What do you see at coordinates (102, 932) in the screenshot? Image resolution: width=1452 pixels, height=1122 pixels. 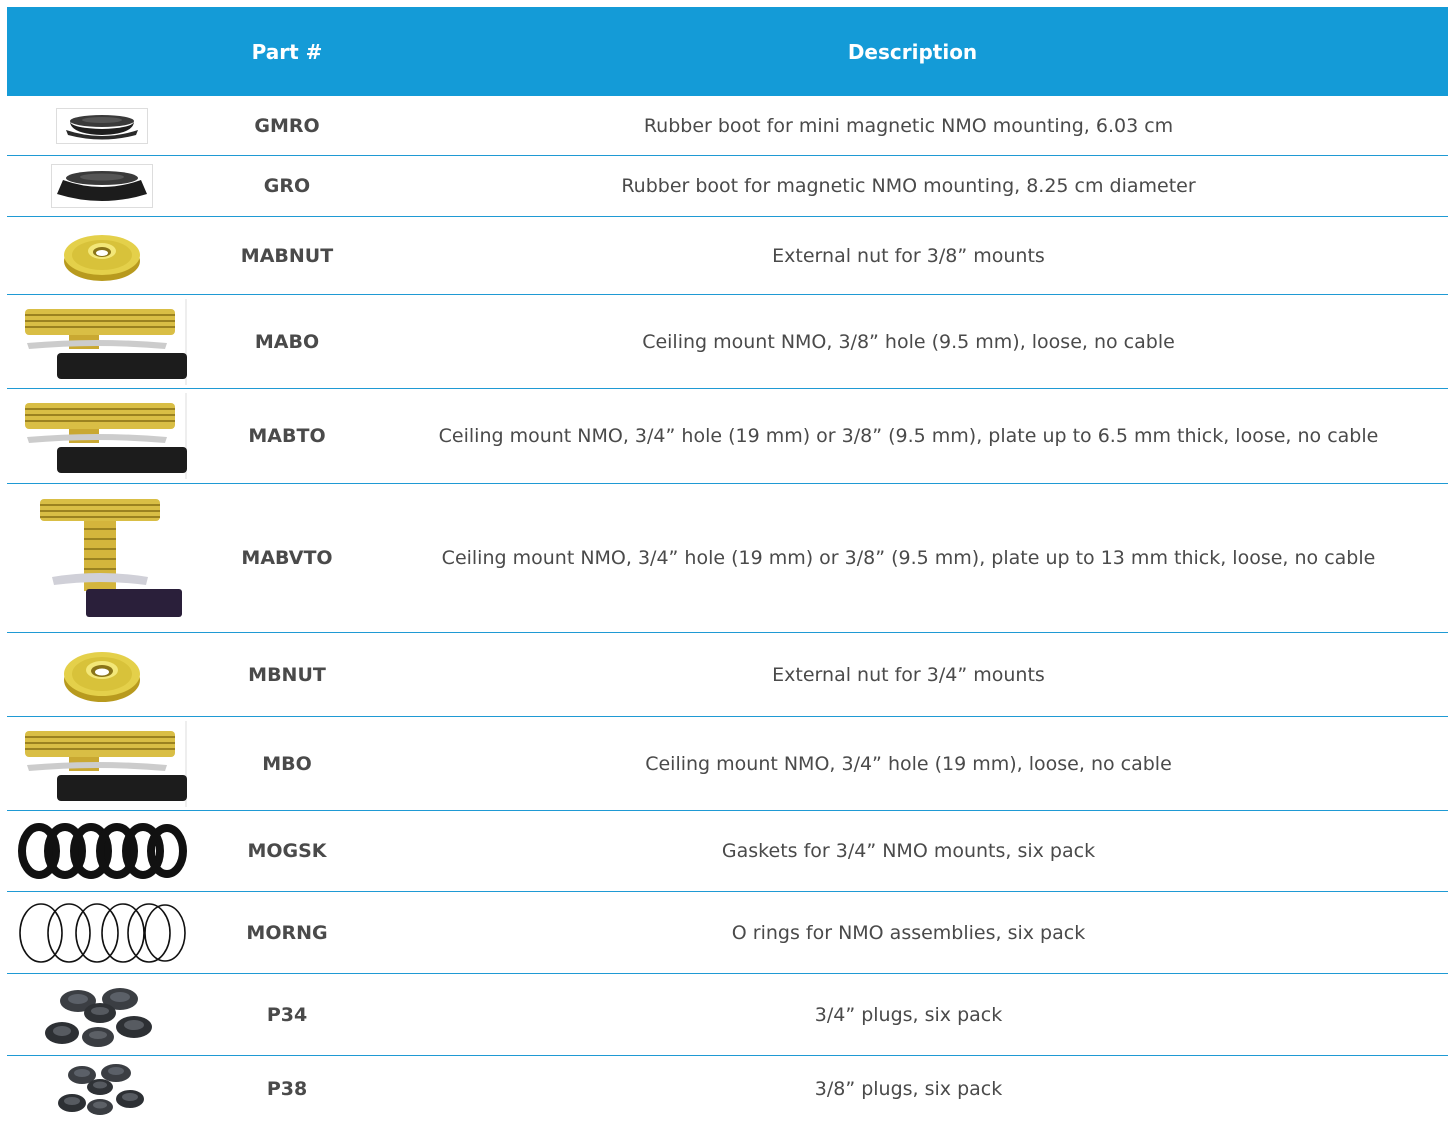 I see `o-rings-icon` at bounding box center [102, 932].